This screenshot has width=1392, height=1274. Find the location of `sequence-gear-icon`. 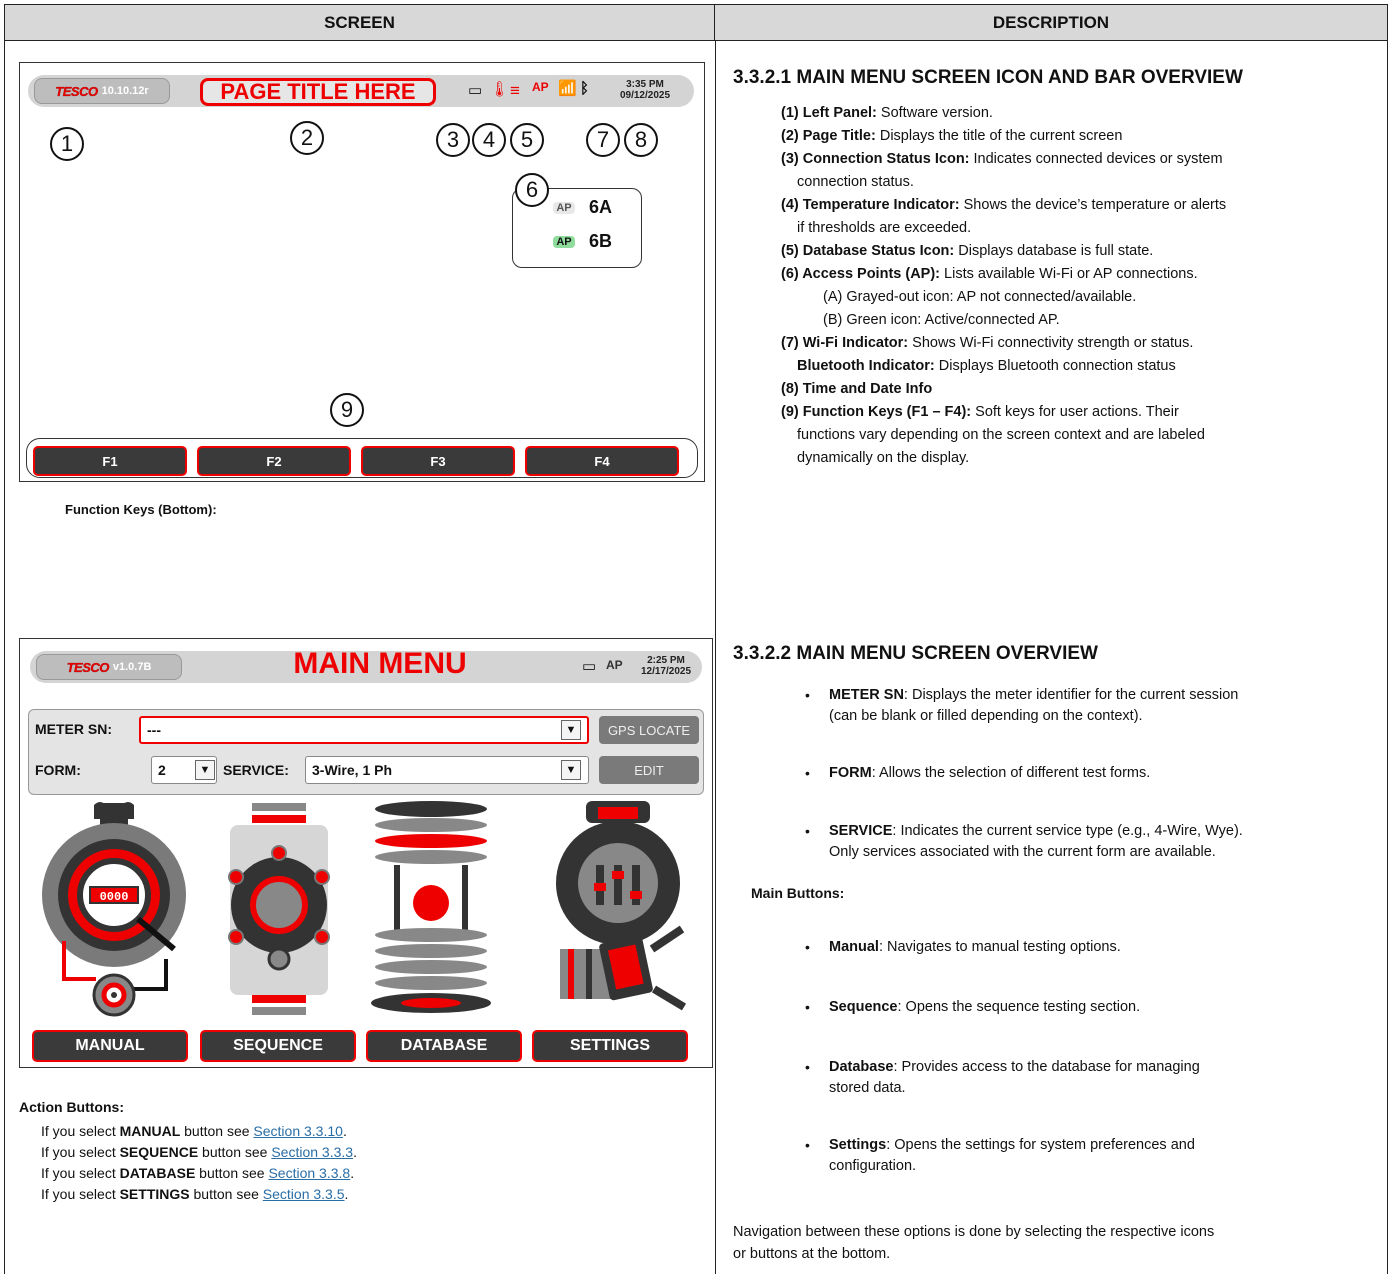

sequence-gear-icon is located at coordinates (281, 910).